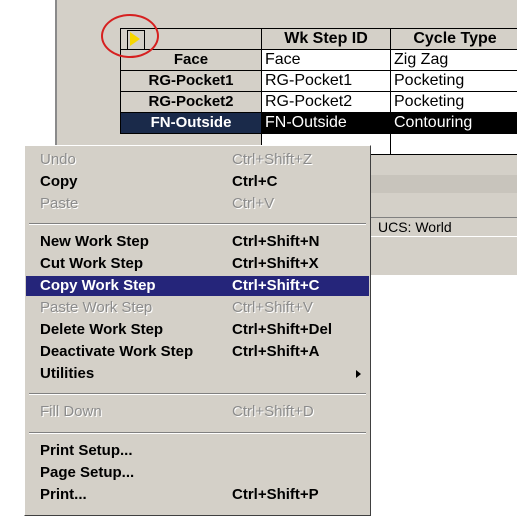 The image size is (517, 520). I want to click on menu-item-shortcut: Ctrl+Shift+X, so click(275, 263).